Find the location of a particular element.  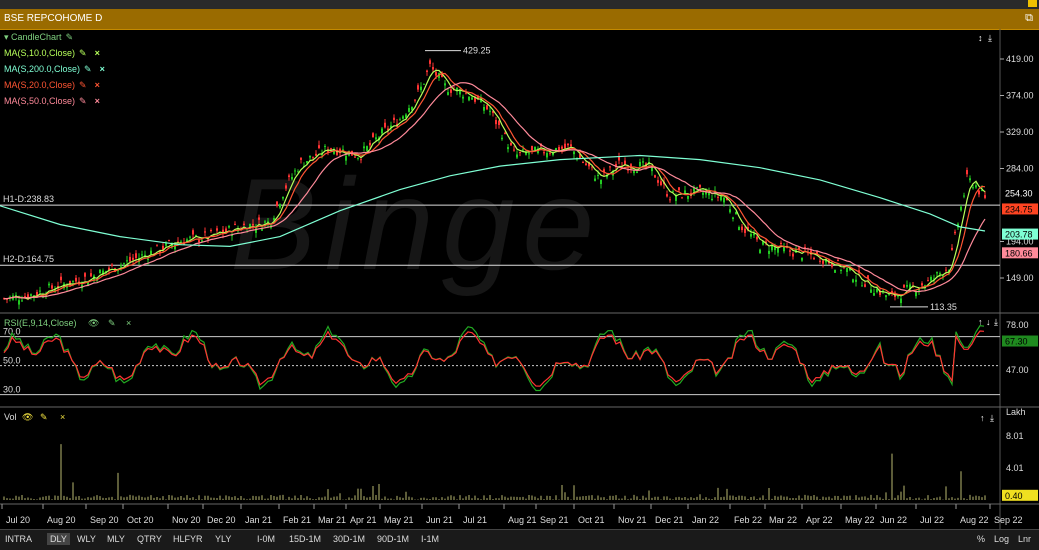

legend-candle-label: CandleChart is located at coordinates (36, 37).